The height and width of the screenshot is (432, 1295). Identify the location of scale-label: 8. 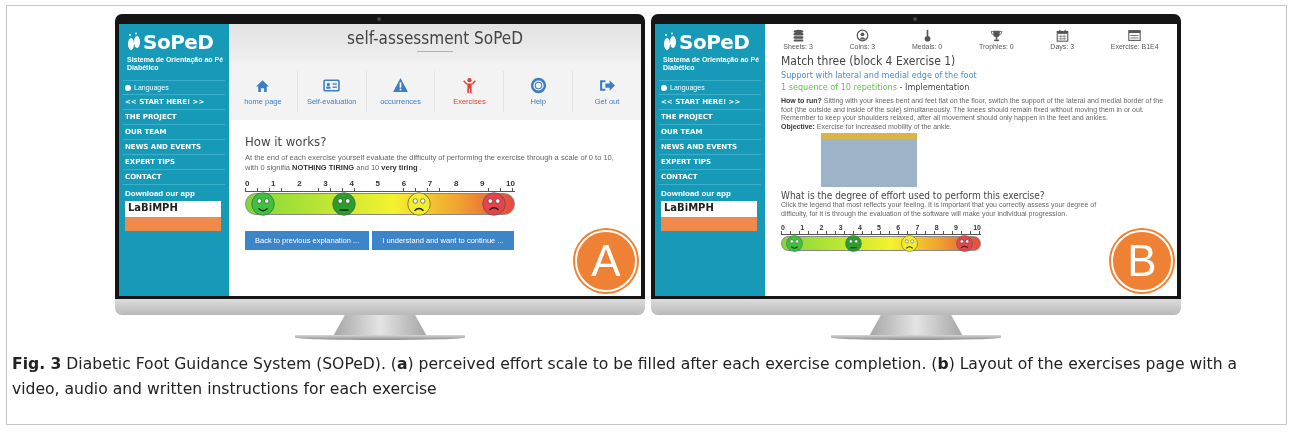
(456, 183).